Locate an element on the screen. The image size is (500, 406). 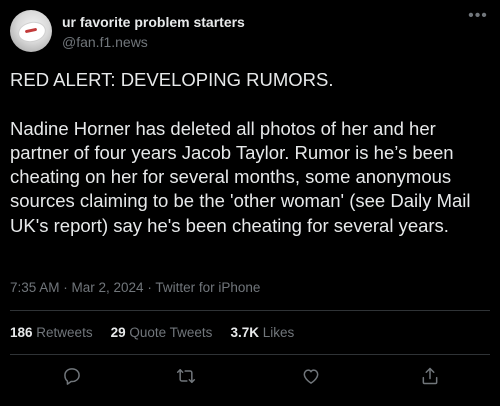
tweet-stats: 186 Retweets 29 Quote Tweets 3.7K Likes is located at coordinates (161, 332).